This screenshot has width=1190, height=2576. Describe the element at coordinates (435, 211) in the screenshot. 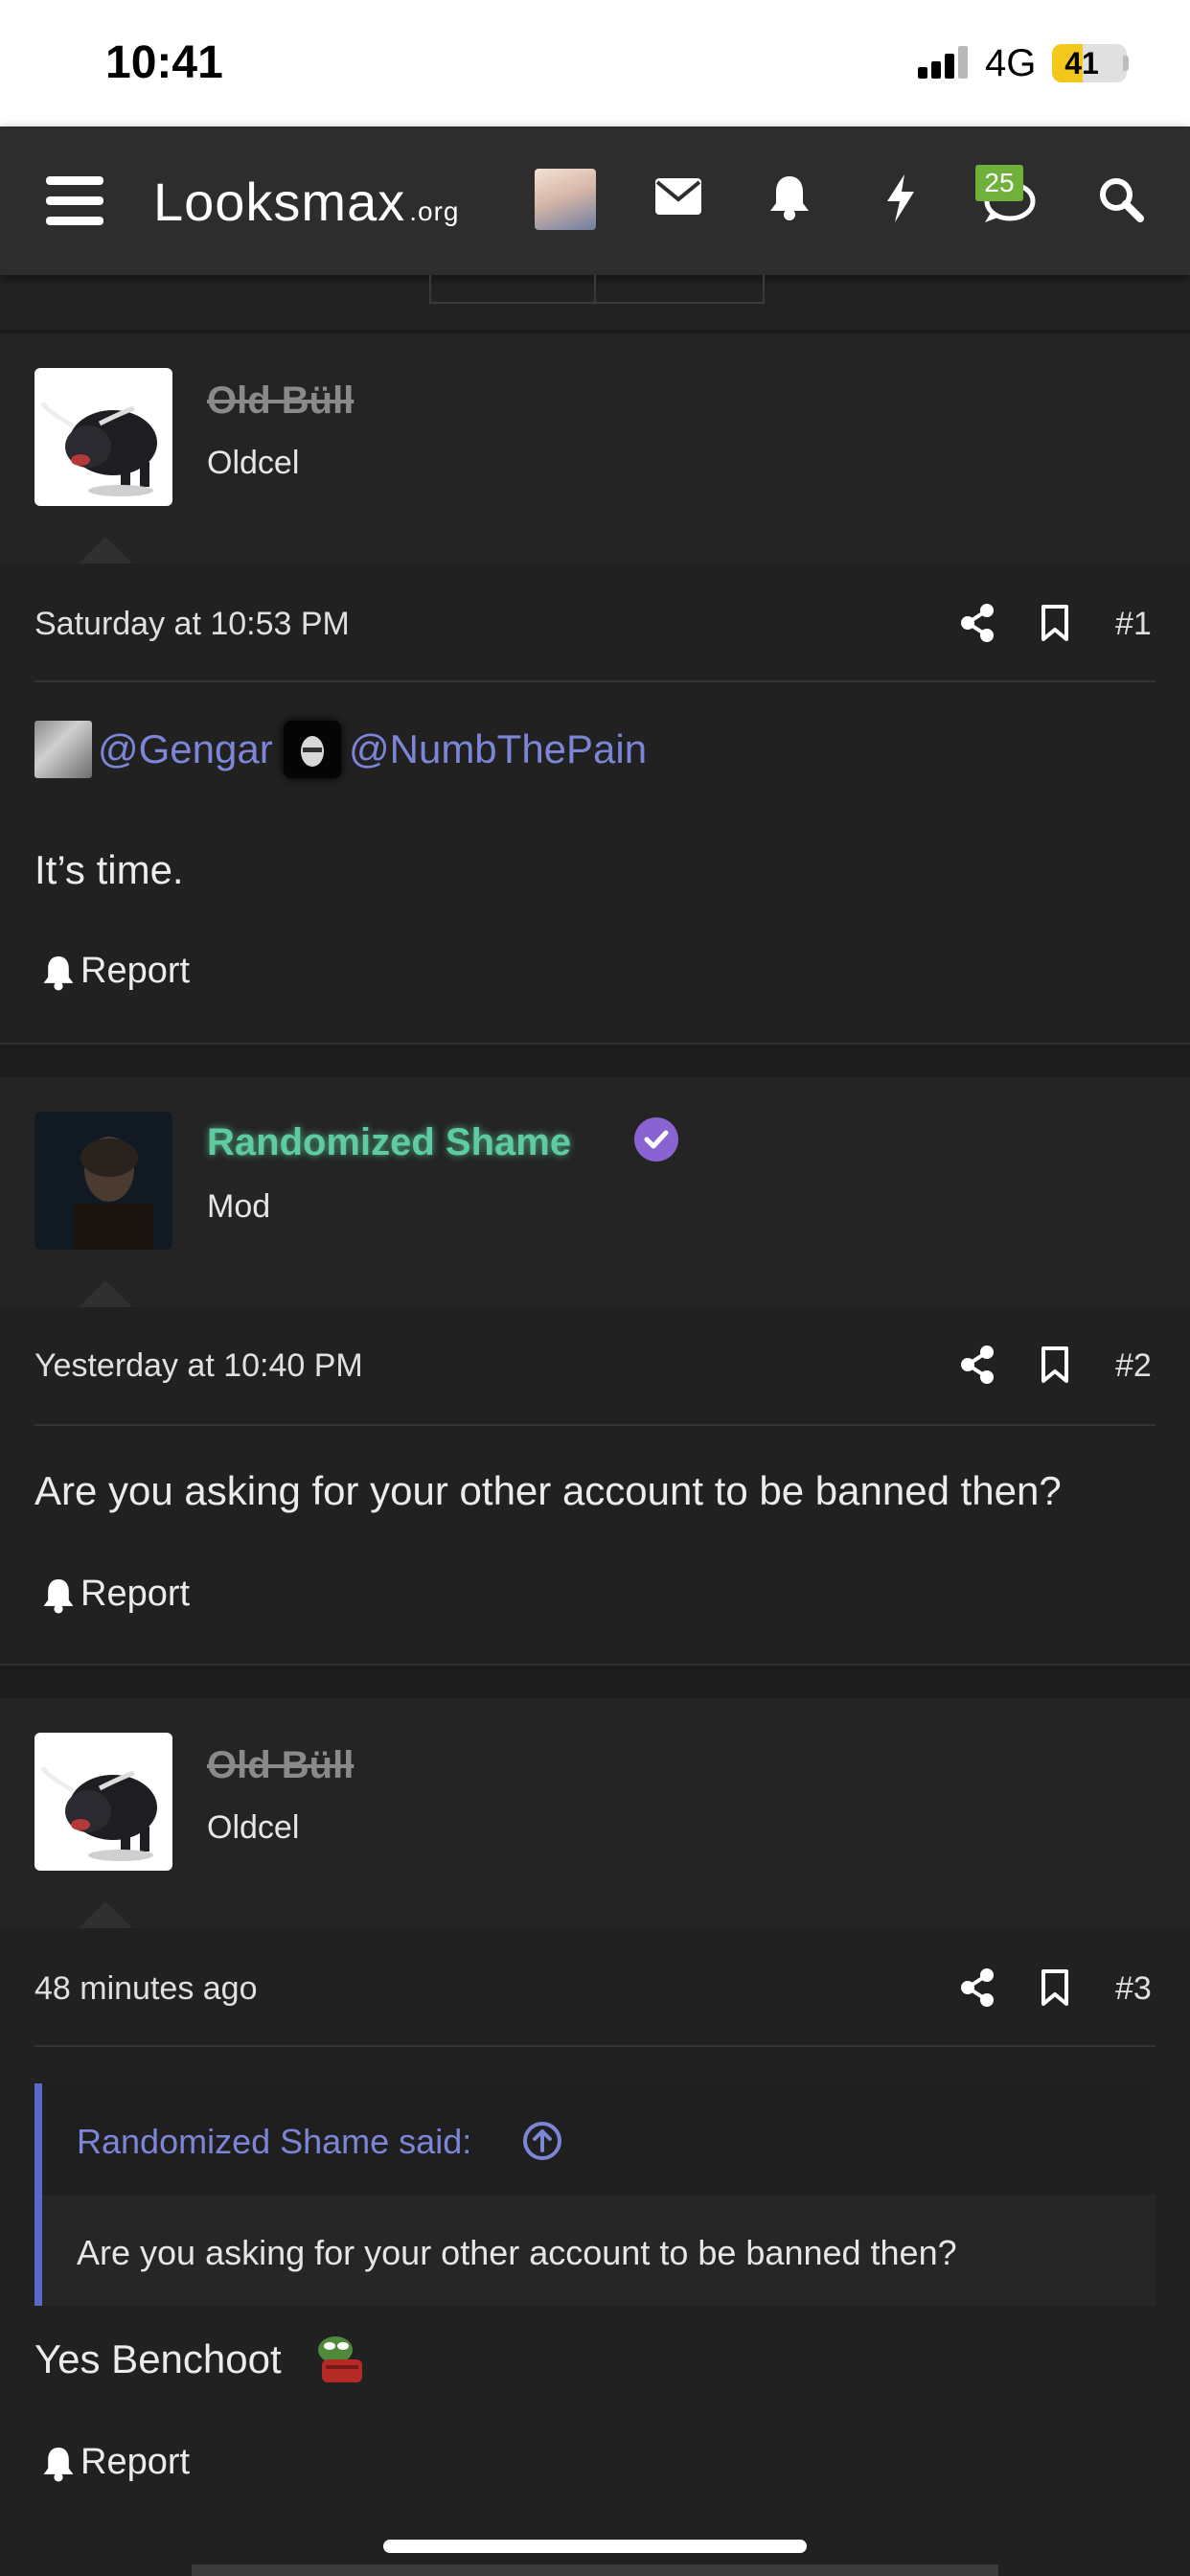

I see `logo-suffix: .org` at that location.